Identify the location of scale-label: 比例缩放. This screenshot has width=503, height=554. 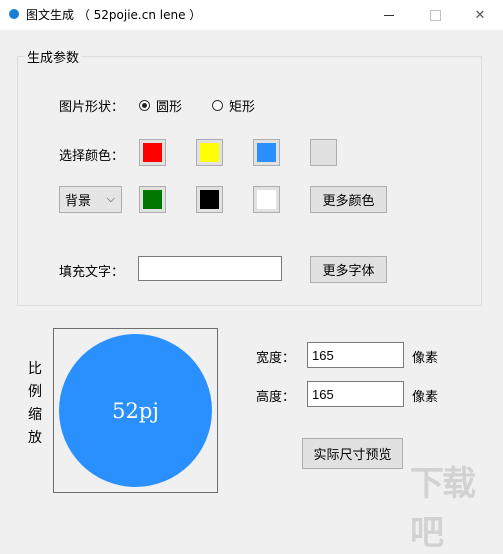
(35, 404).